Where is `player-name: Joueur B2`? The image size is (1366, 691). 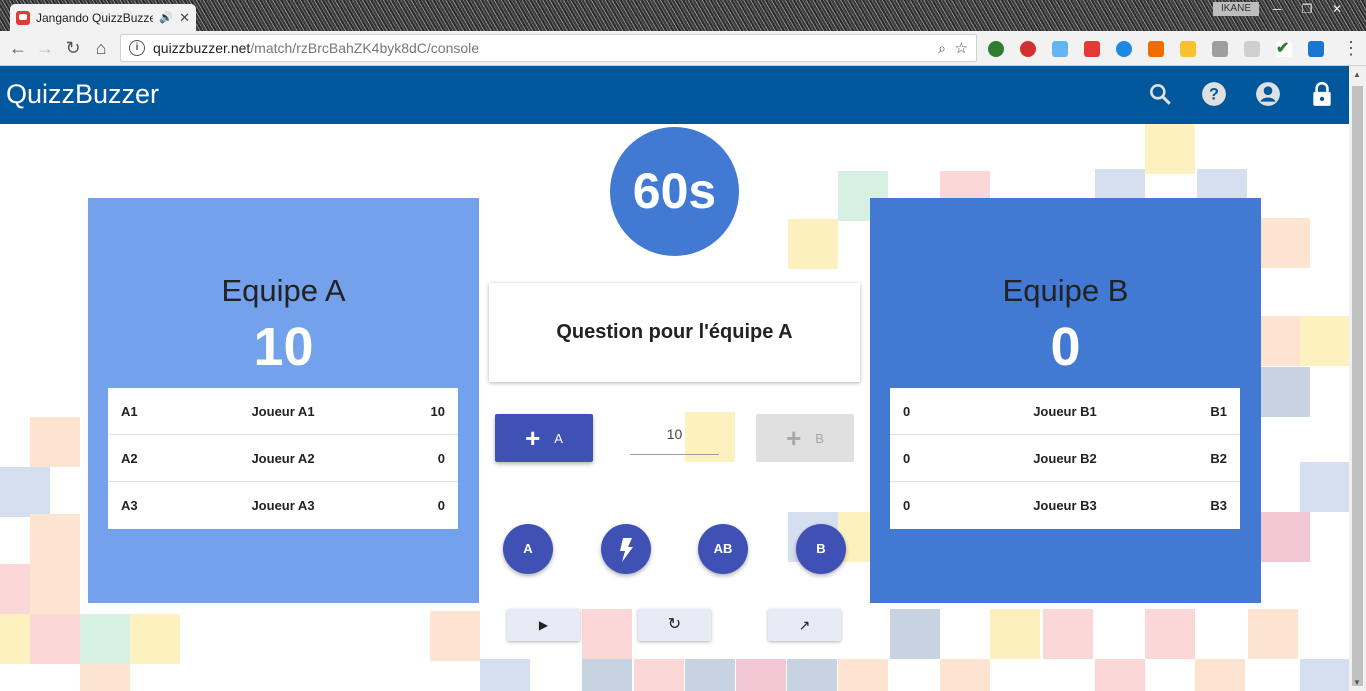
player-name: Joueur B2 is located at coordinates (1065, 458).